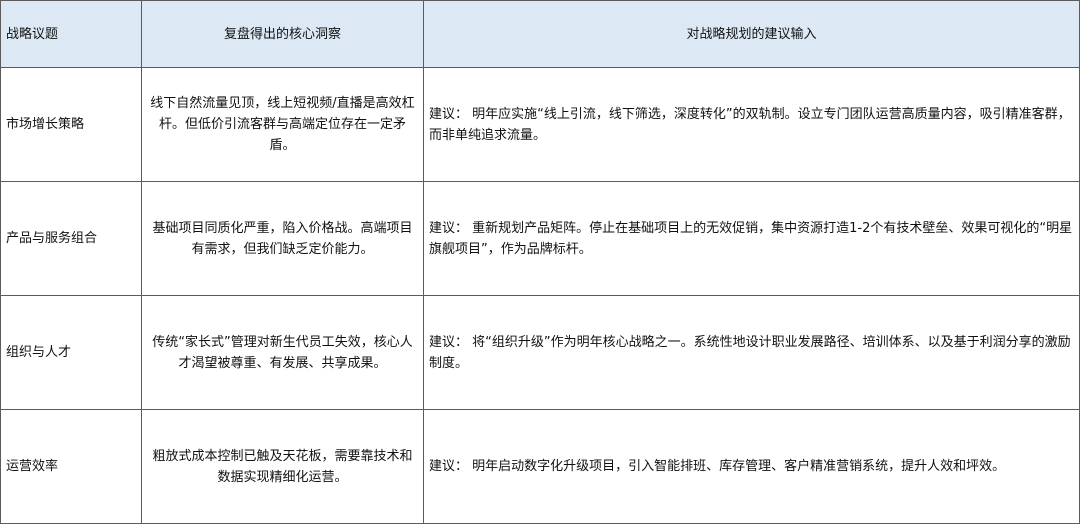  What do you see at coordinates (282, 352) in the screenshot?
I see `insight-cell: 传统“家长式”管理对新生代员工失效，核心人才渴望被尊重、有发展、共享成果。` at bounding box center [282, 352].